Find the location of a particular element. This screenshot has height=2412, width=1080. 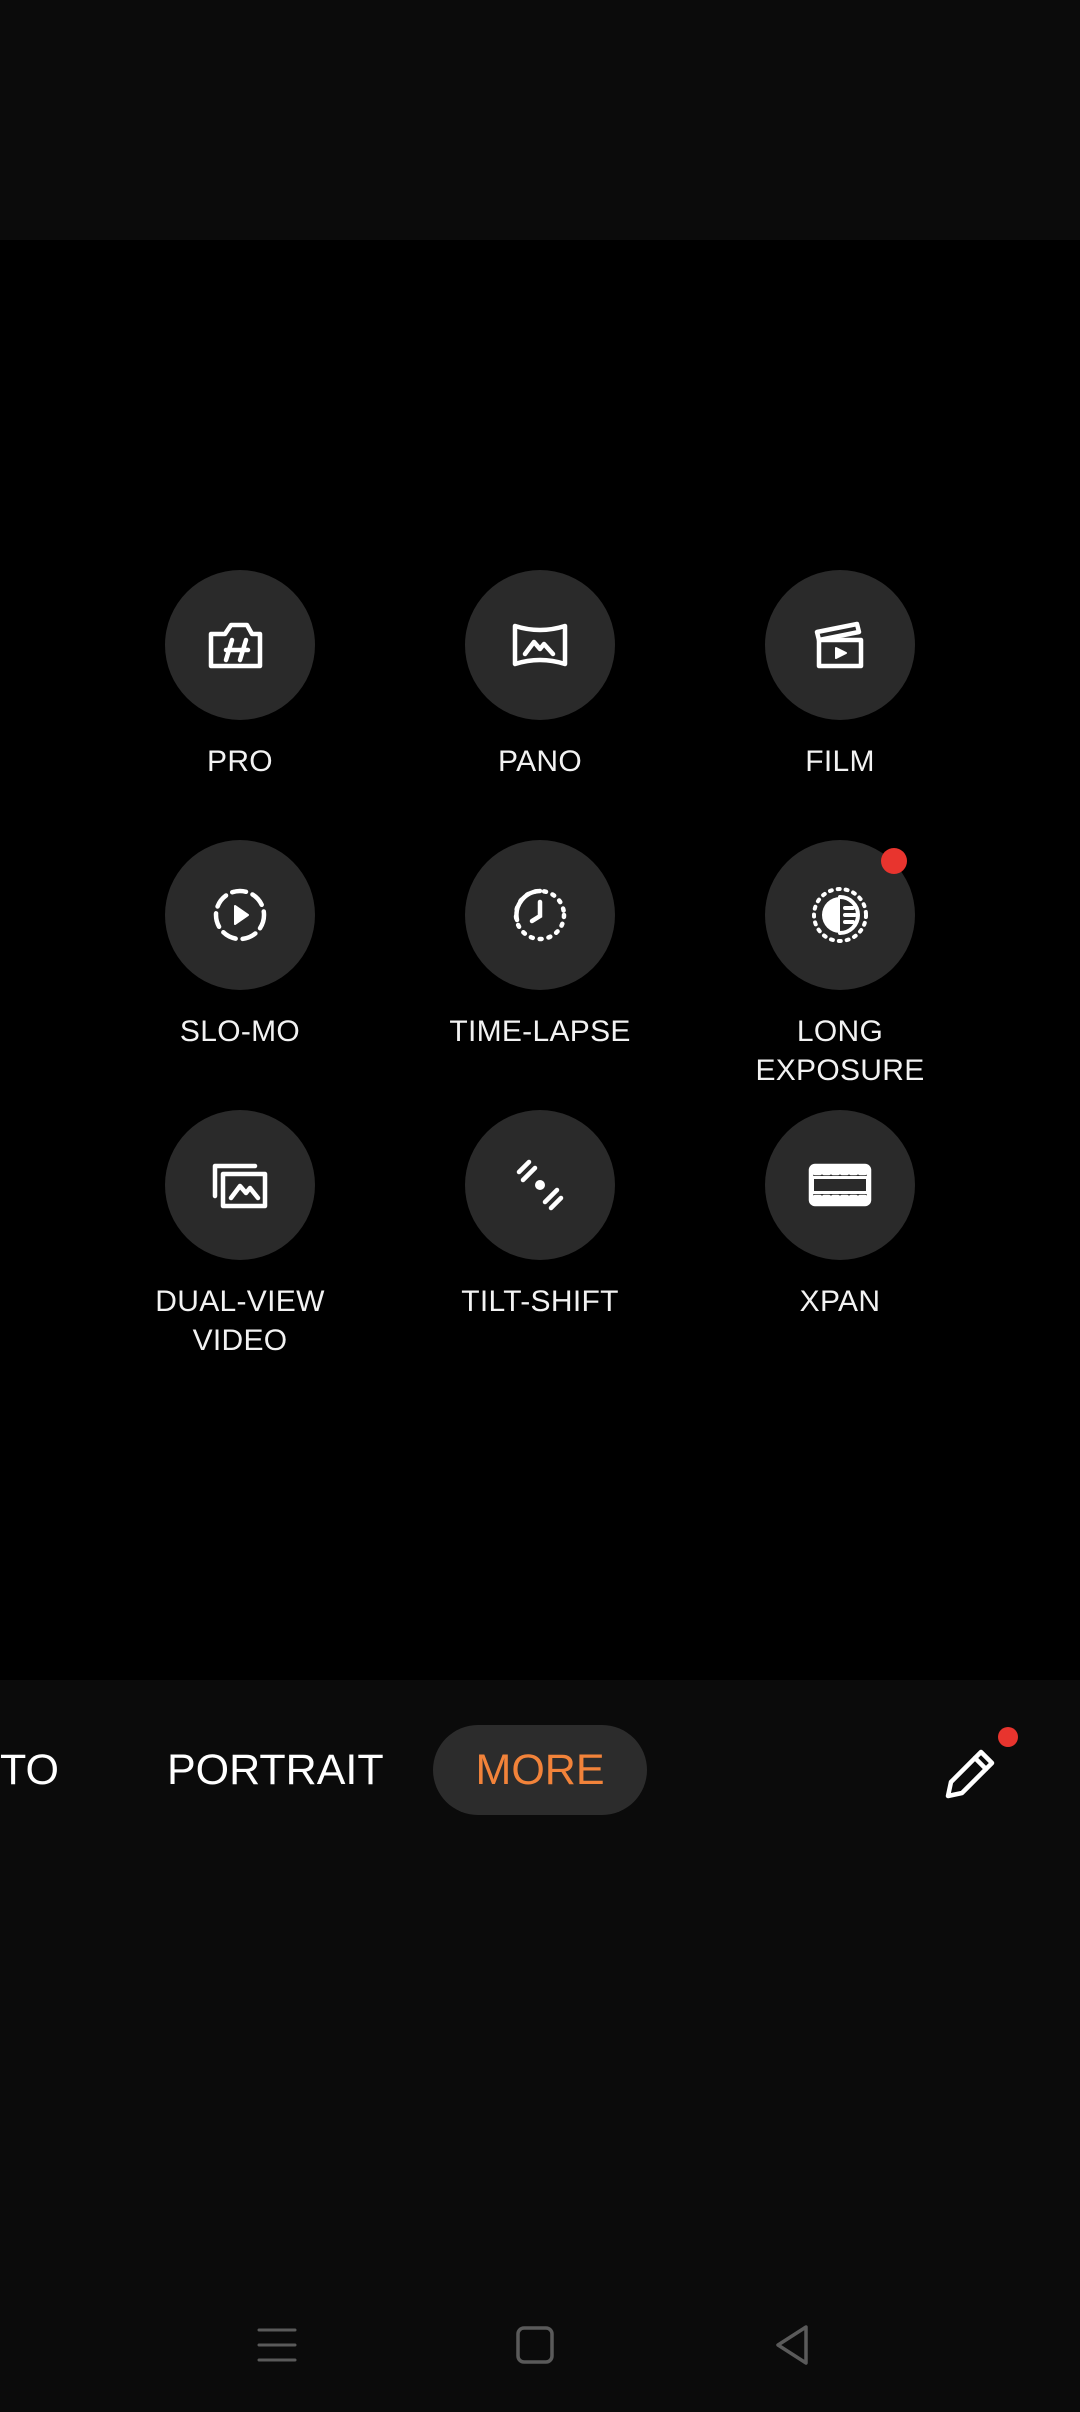

mode-pano: PANO is located at coordinates (540, 675).